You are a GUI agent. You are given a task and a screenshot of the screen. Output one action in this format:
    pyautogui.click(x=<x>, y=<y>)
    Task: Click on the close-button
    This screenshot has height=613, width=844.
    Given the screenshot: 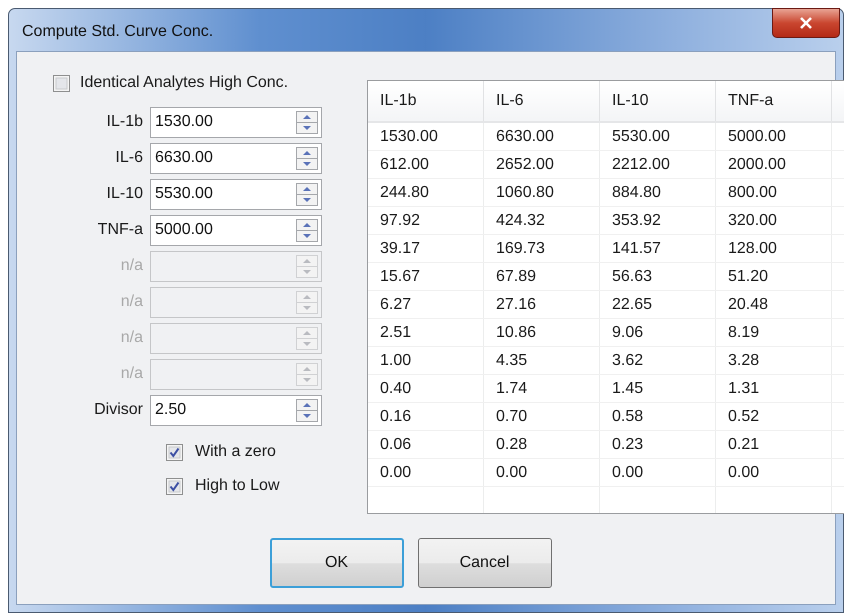 What is the action you would take?
    pyautogui.click(x=806, y=23)
    